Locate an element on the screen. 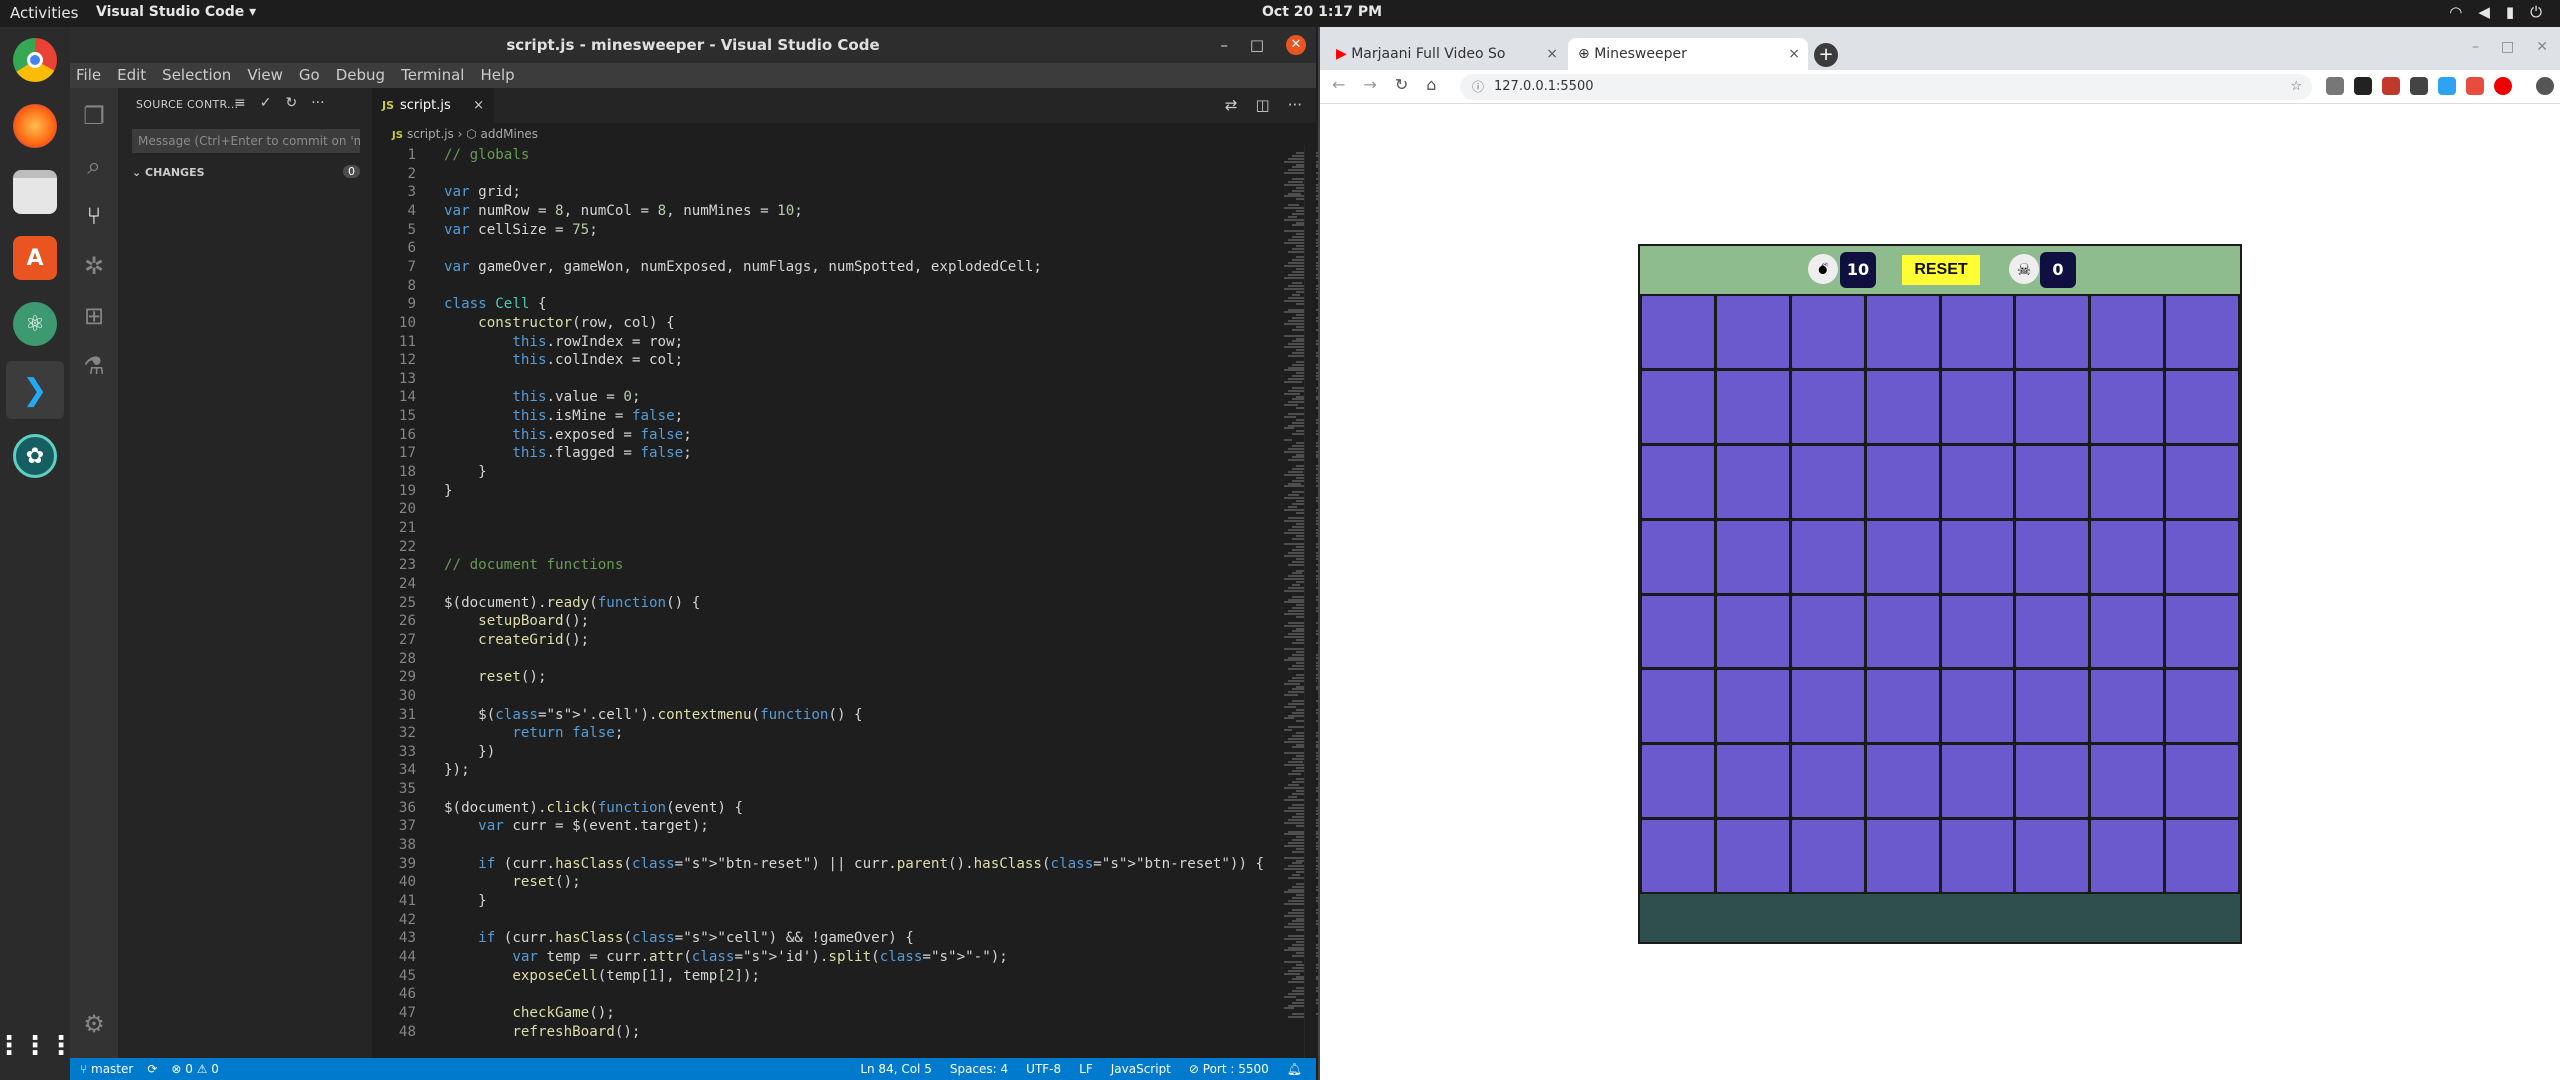 This screenshot has width=2560, height=1080. extensions-icon: ⊞ is located at coordinates (94, 316).